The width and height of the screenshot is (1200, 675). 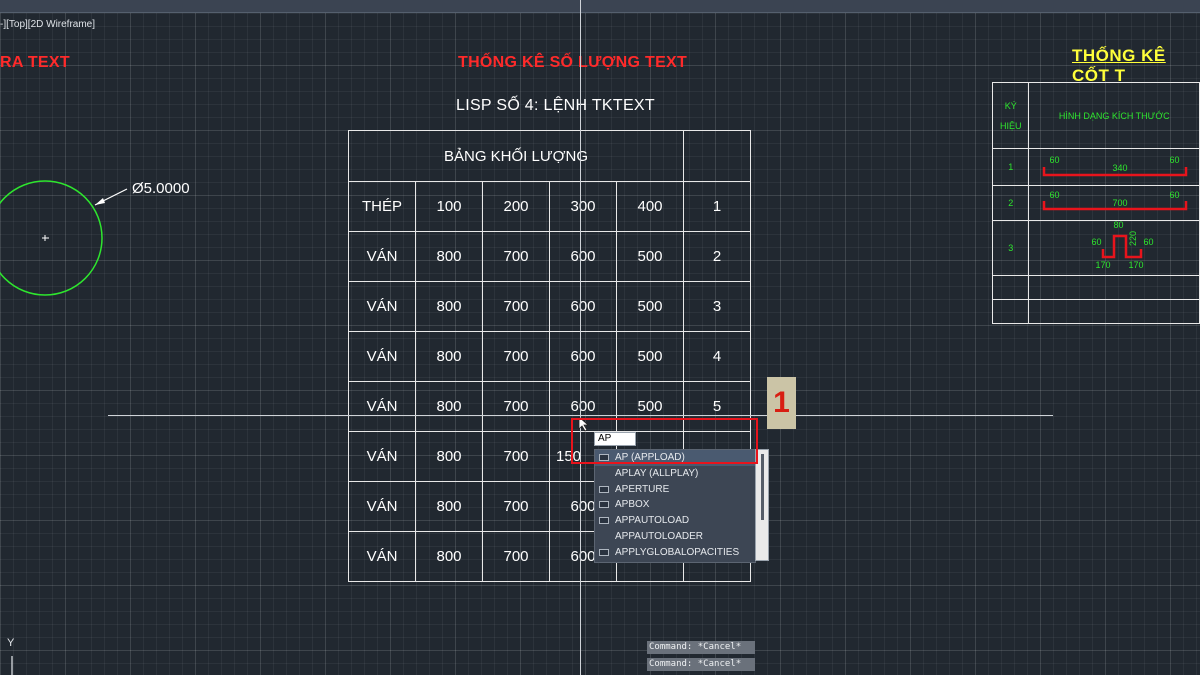 I want to click on table-row: THÉP 100 200 300 400 1, so click(x=549, y=206).